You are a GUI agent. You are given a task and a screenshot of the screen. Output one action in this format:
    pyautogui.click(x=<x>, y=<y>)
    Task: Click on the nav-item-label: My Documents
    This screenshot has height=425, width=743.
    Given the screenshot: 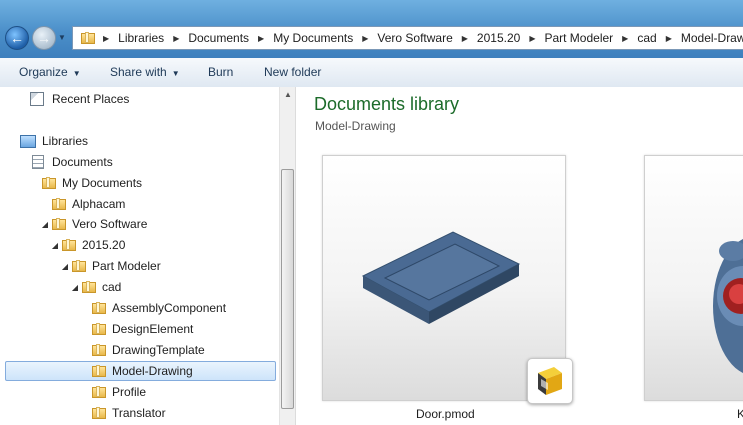 What is the action you would take?
    pyautogui.click(x=102, y=183)
    